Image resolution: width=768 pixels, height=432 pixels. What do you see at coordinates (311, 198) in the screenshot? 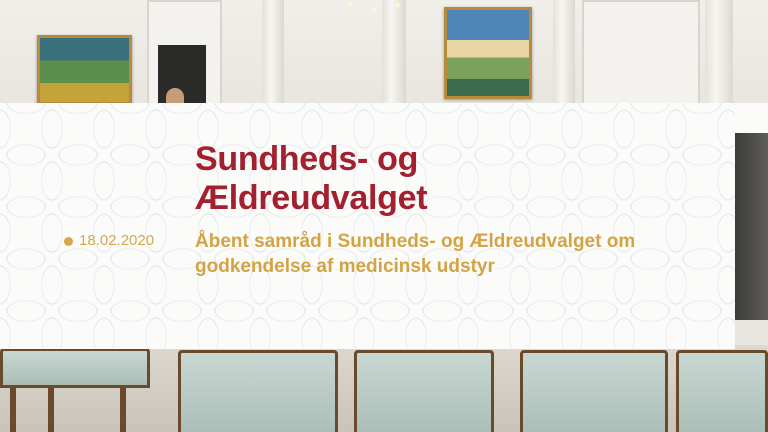
I see `committee-title-line-2: Ældreudvalget` at bounding box center [311, 198].